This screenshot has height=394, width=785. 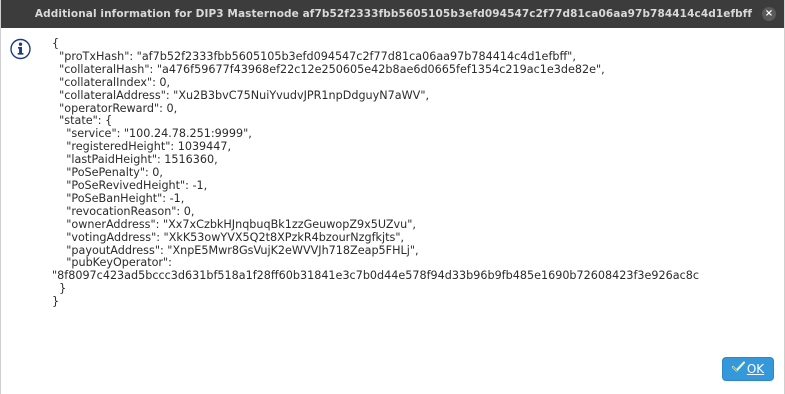 What do you see at coordinates (112, 263) in the screenshot?
I see `json-line: "pubKeyOperator":` at bounding box center [112, 263].